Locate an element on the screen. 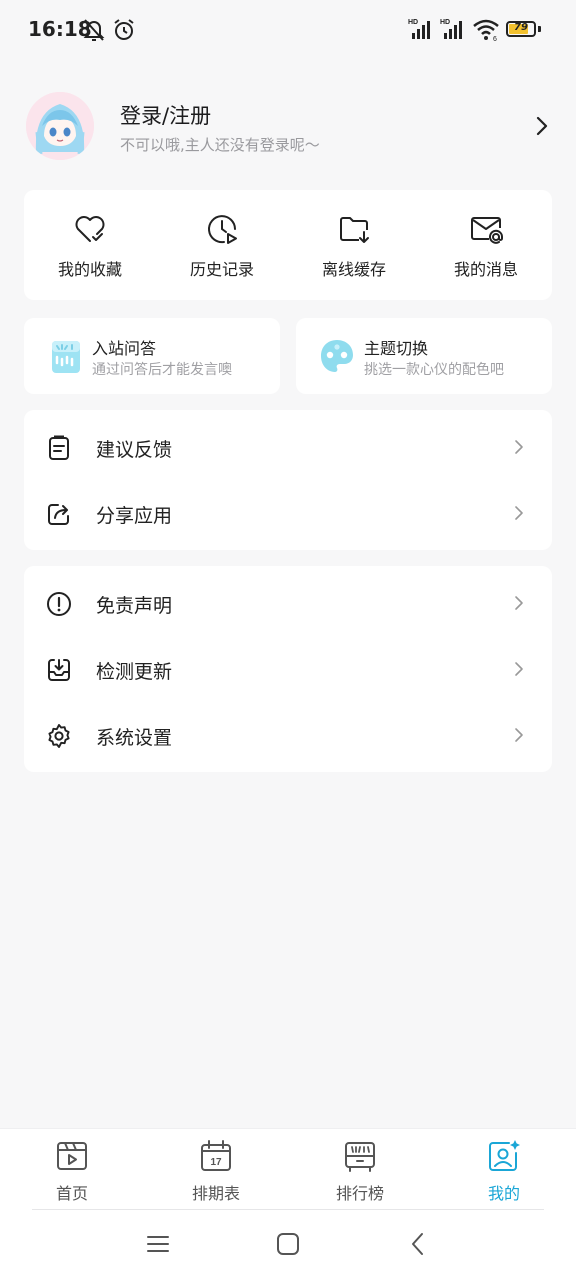 Image resolution: width=576 pixels, height=1280 pixels. quick-action-label: 我的消息 is located at coordinates (485, 269).